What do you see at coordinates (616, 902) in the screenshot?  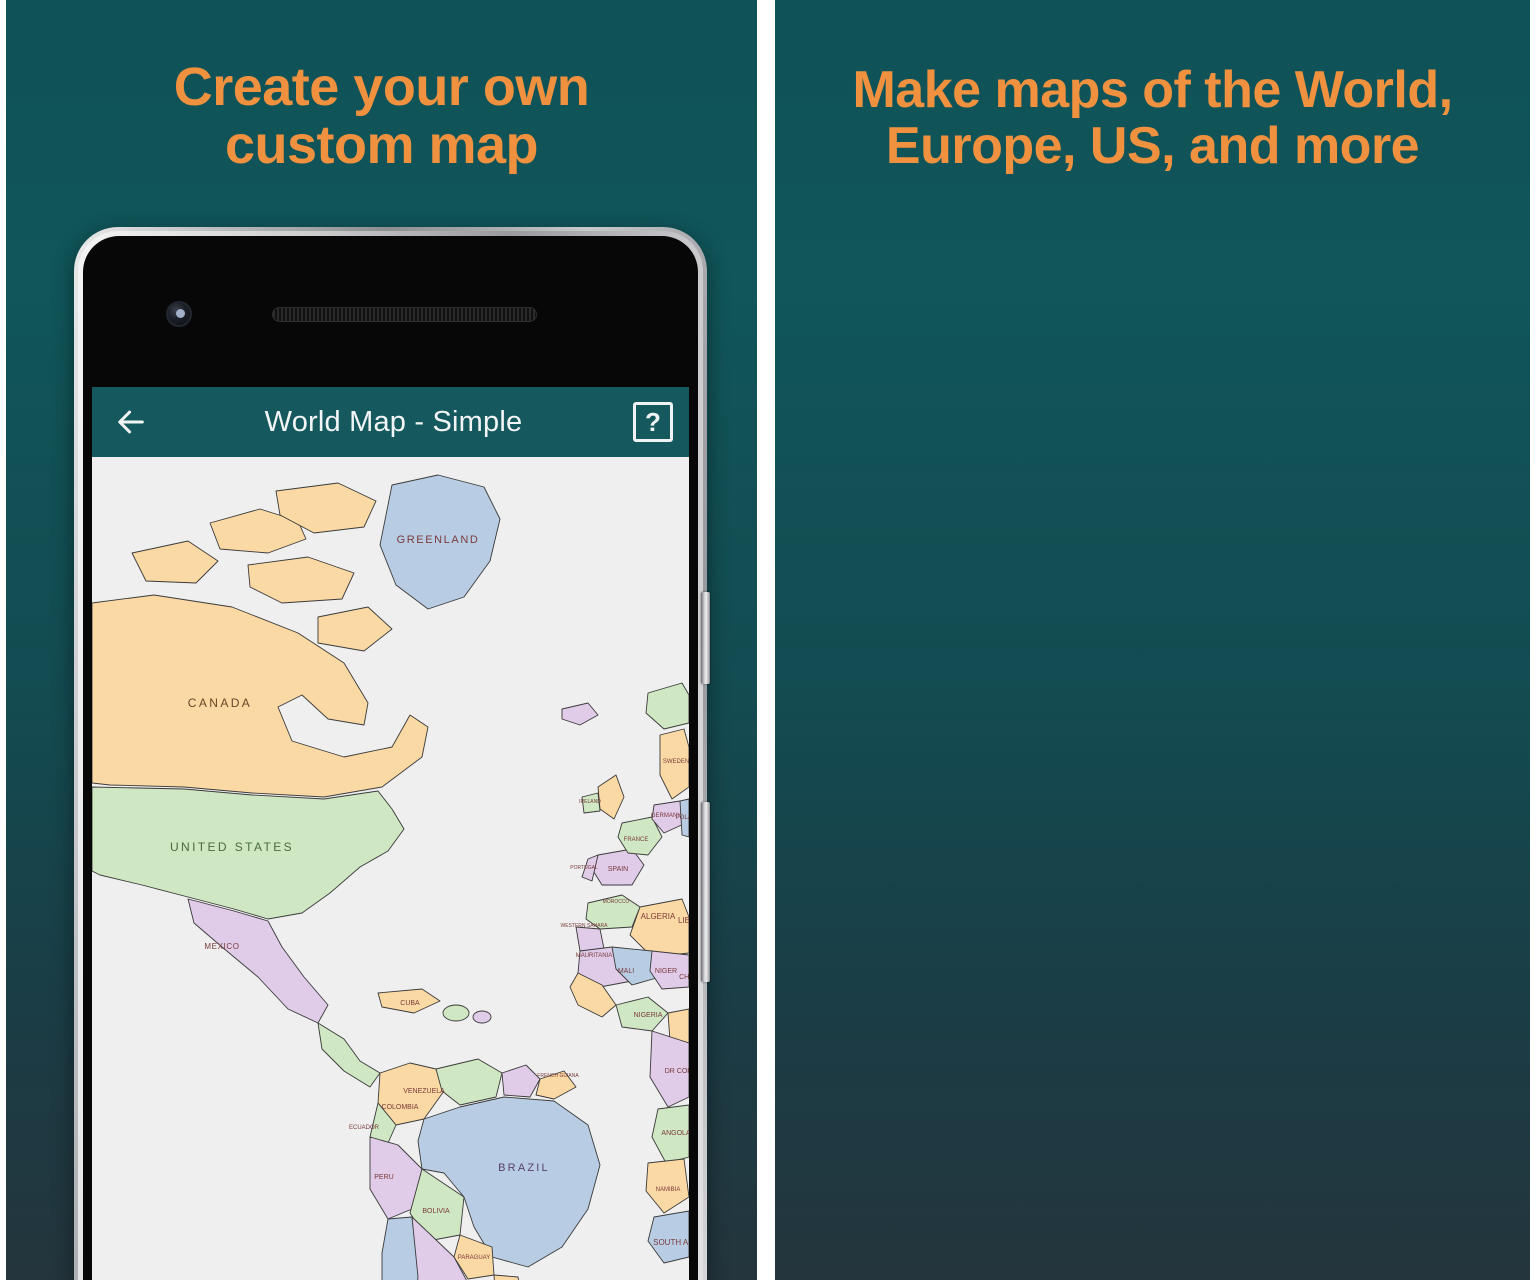 I see `svg-text: MOROCCO` at bounding box center [616, 902].